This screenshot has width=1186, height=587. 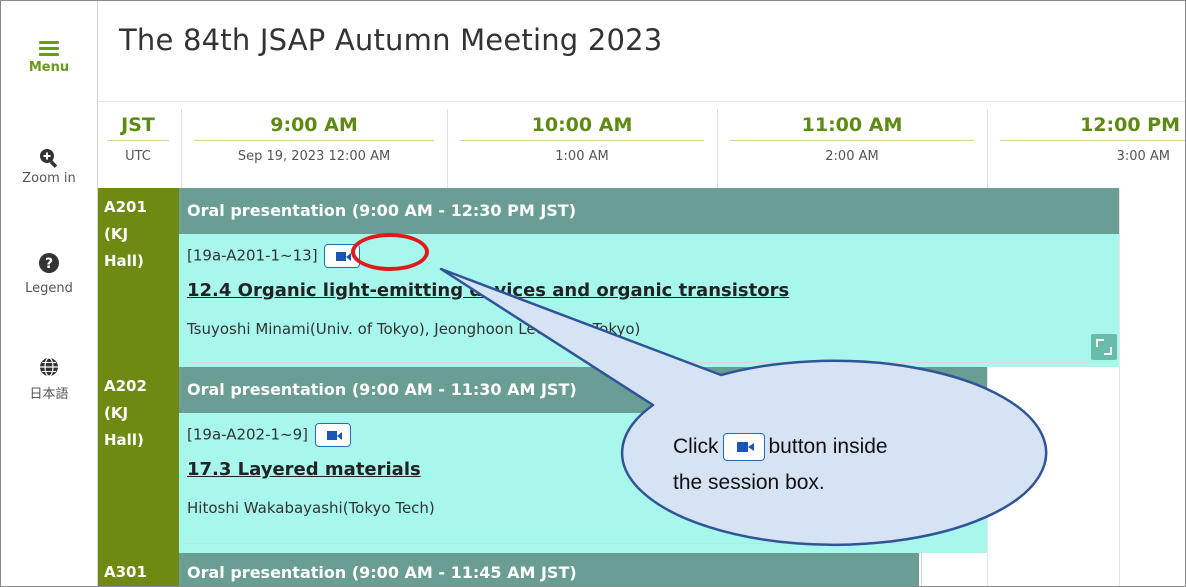 What do you see at coordinates (390, 252) in the screenshot?
I see `highlight-ring` at bounding box center [390, 252].